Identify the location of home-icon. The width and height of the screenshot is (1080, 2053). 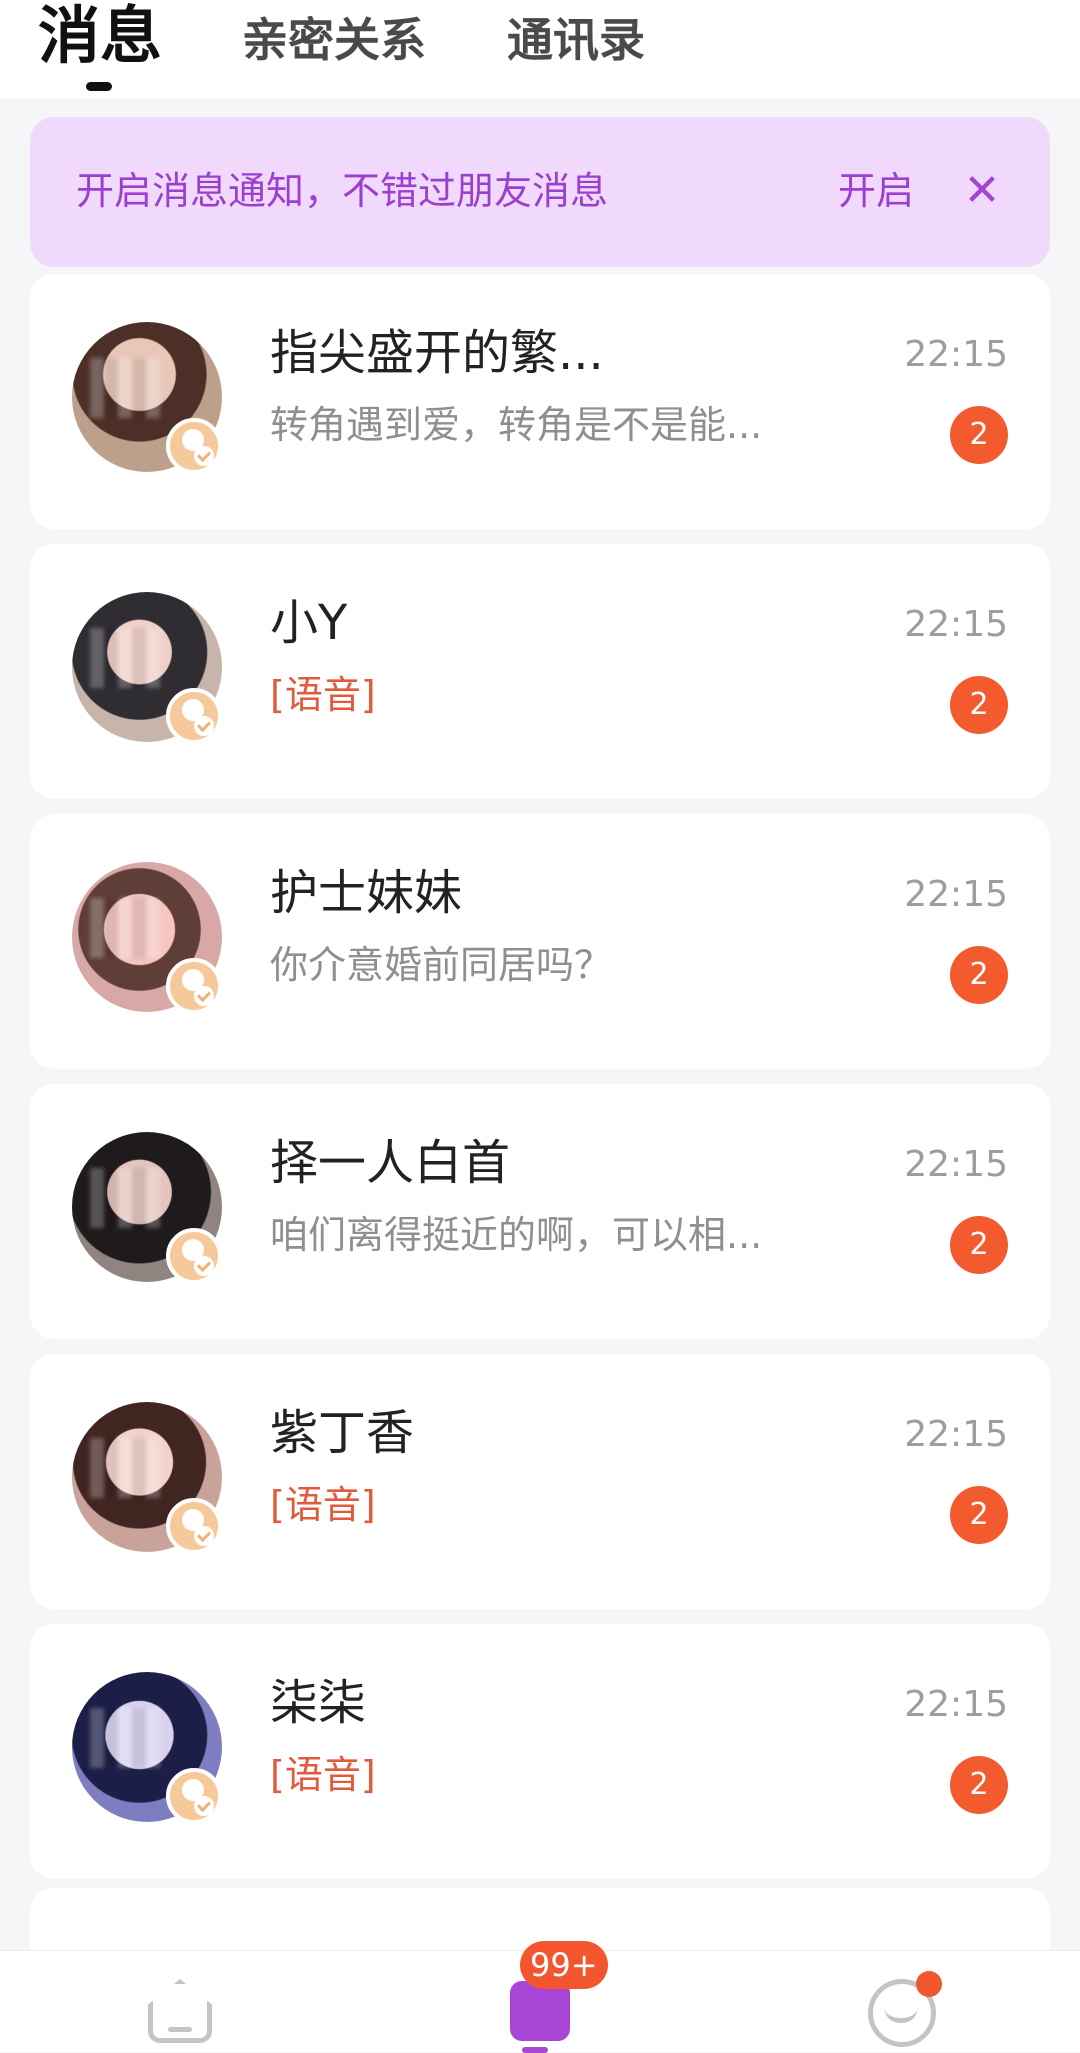
(180, 2011).